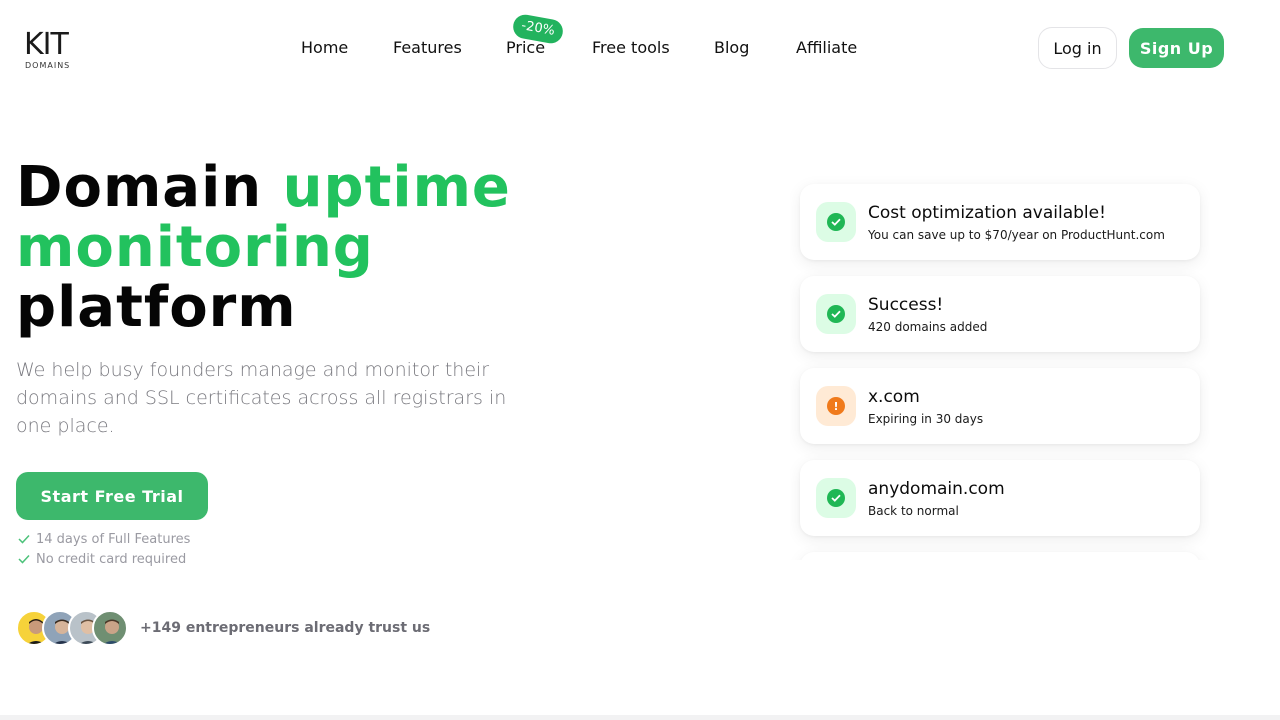  I want to click on notification-card: ! x.com Expiring in 30 days, so click(1000, 406).